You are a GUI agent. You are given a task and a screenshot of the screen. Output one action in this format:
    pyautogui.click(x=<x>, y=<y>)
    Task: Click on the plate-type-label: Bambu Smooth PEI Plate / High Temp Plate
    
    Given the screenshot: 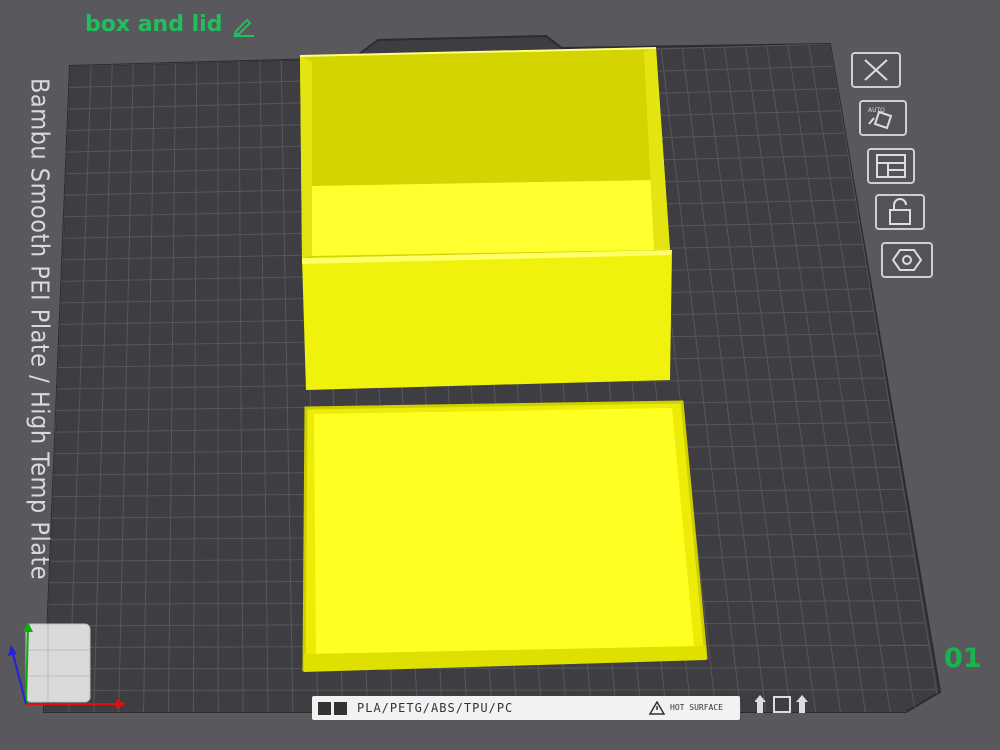 What is the action you would take?
    pyautogui.click(x=40, y=329)
    